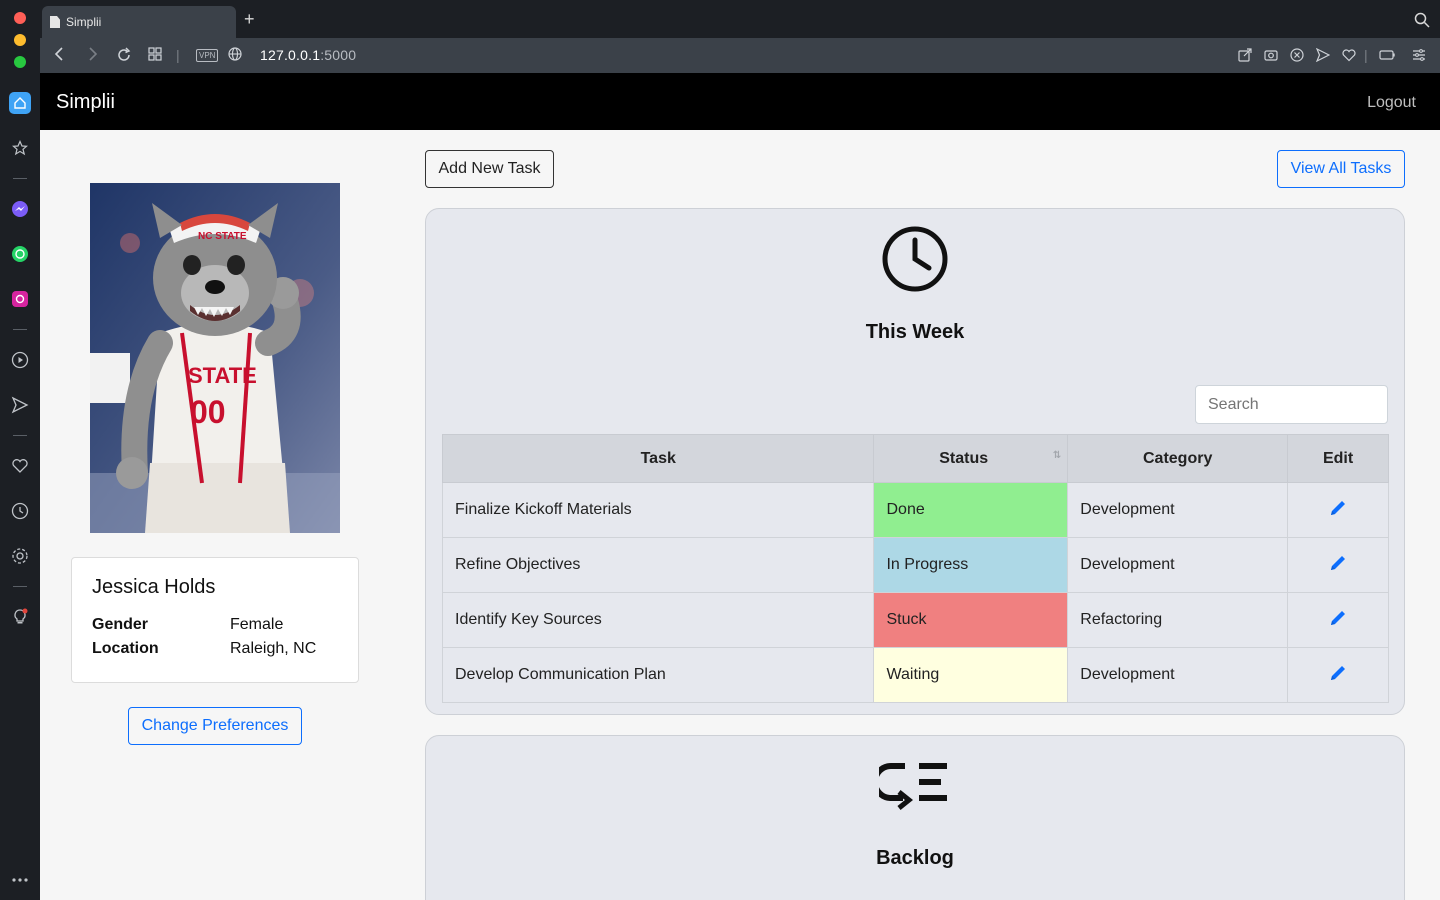 Image resolution: width=1440 pixels, height=900 pixels. I want to click on status-cell: Stuck, so click(971, 620).